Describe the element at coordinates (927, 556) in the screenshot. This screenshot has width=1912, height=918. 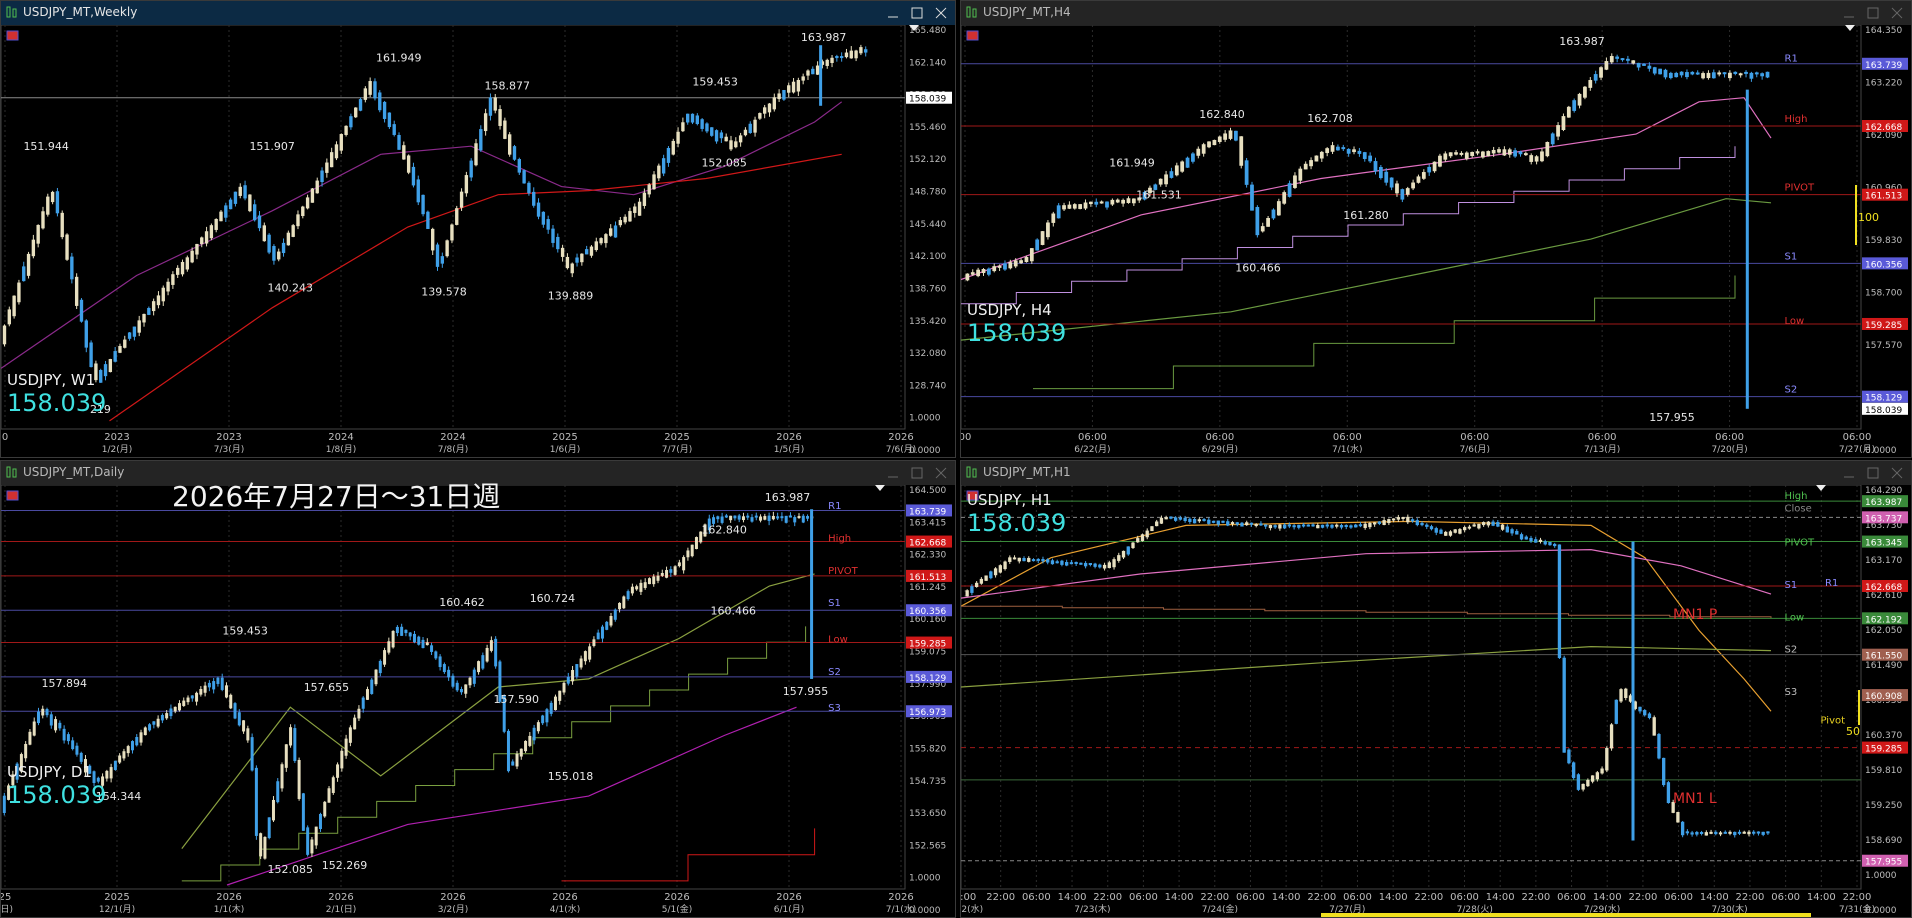
I see `price-tick-label: 162.330` at that location.